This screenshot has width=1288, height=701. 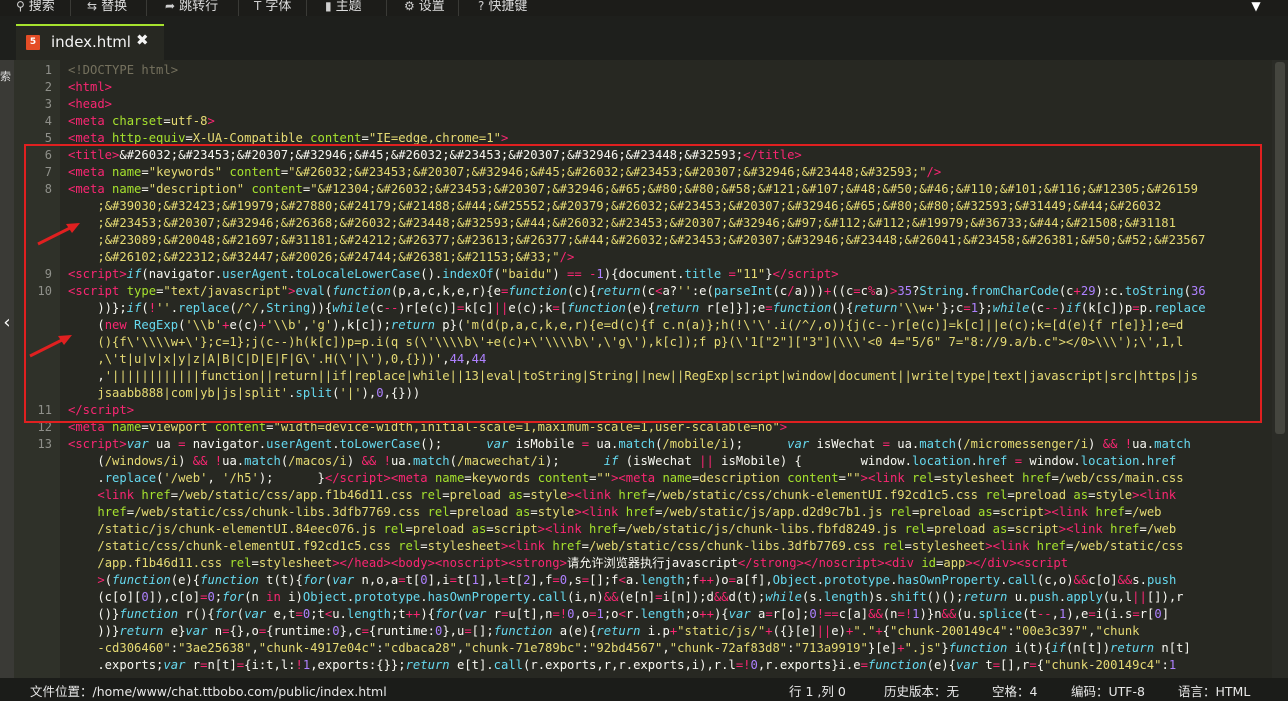 What do you see at coordinates (258, 6) in the screenshot?
I see `font-icon: T` at bounding box center [258, 6].